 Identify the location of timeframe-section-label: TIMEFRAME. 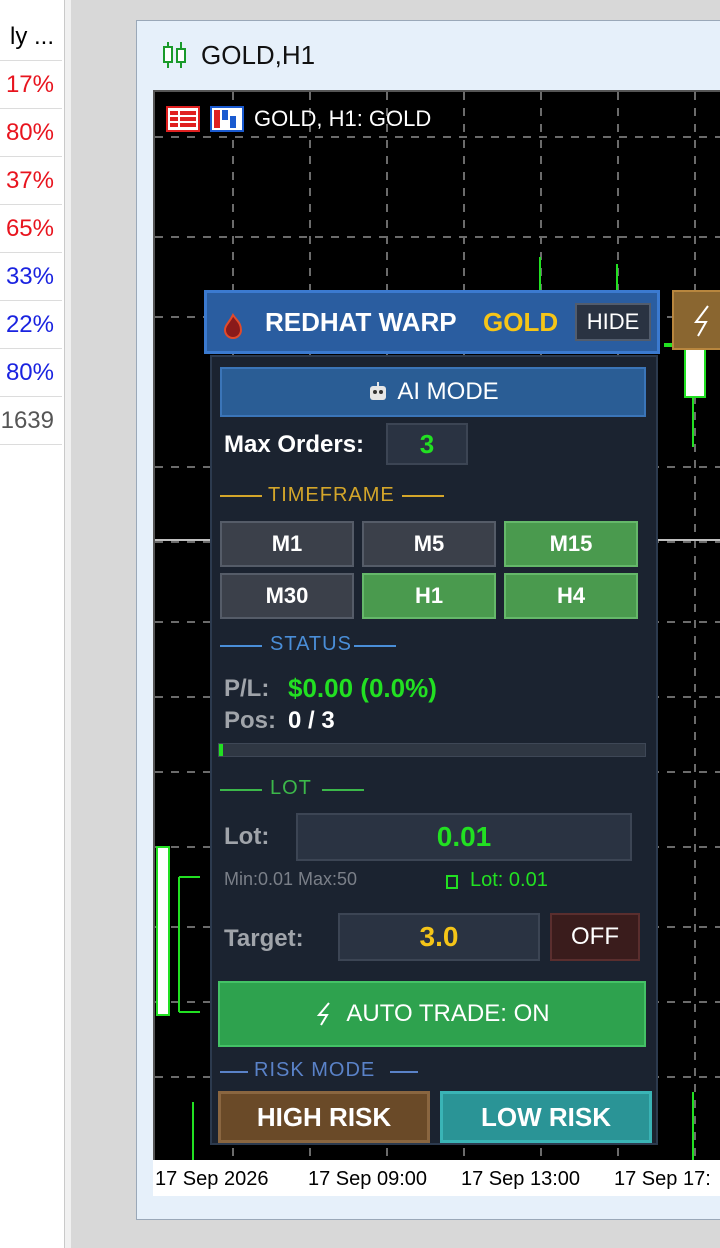
(331, 495).